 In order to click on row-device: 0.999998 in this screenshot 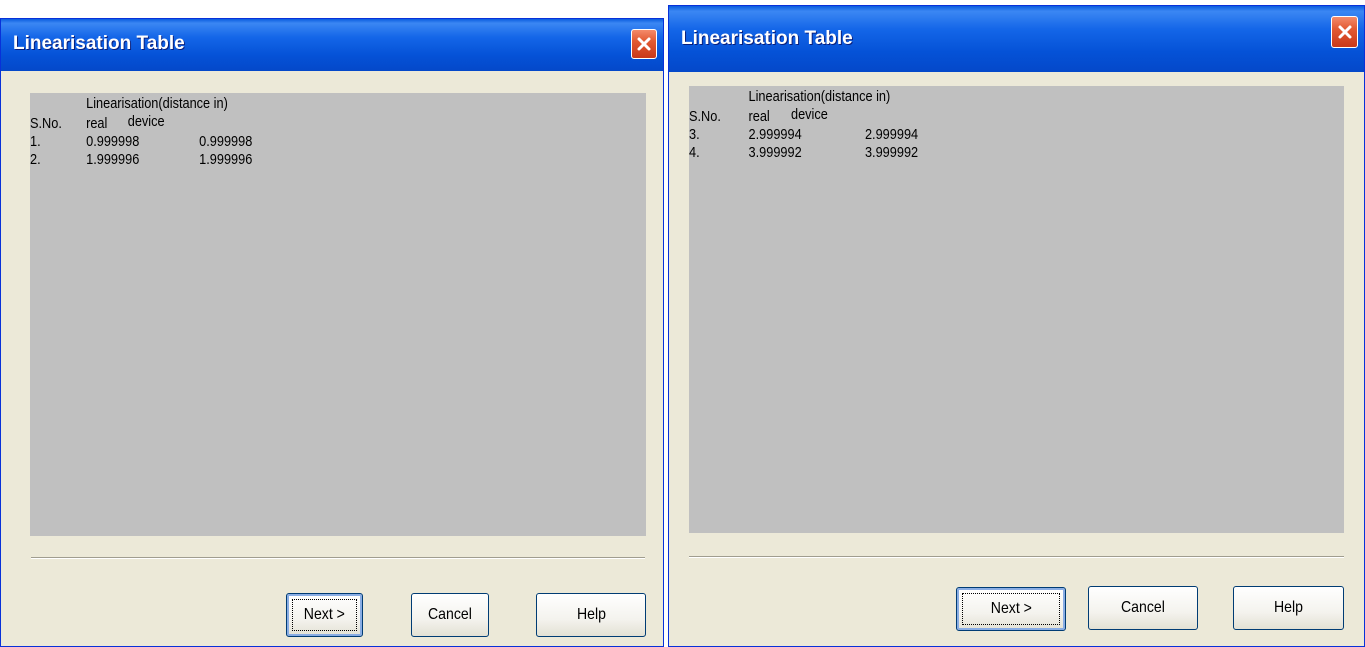, I will do `click(226, 141)`.